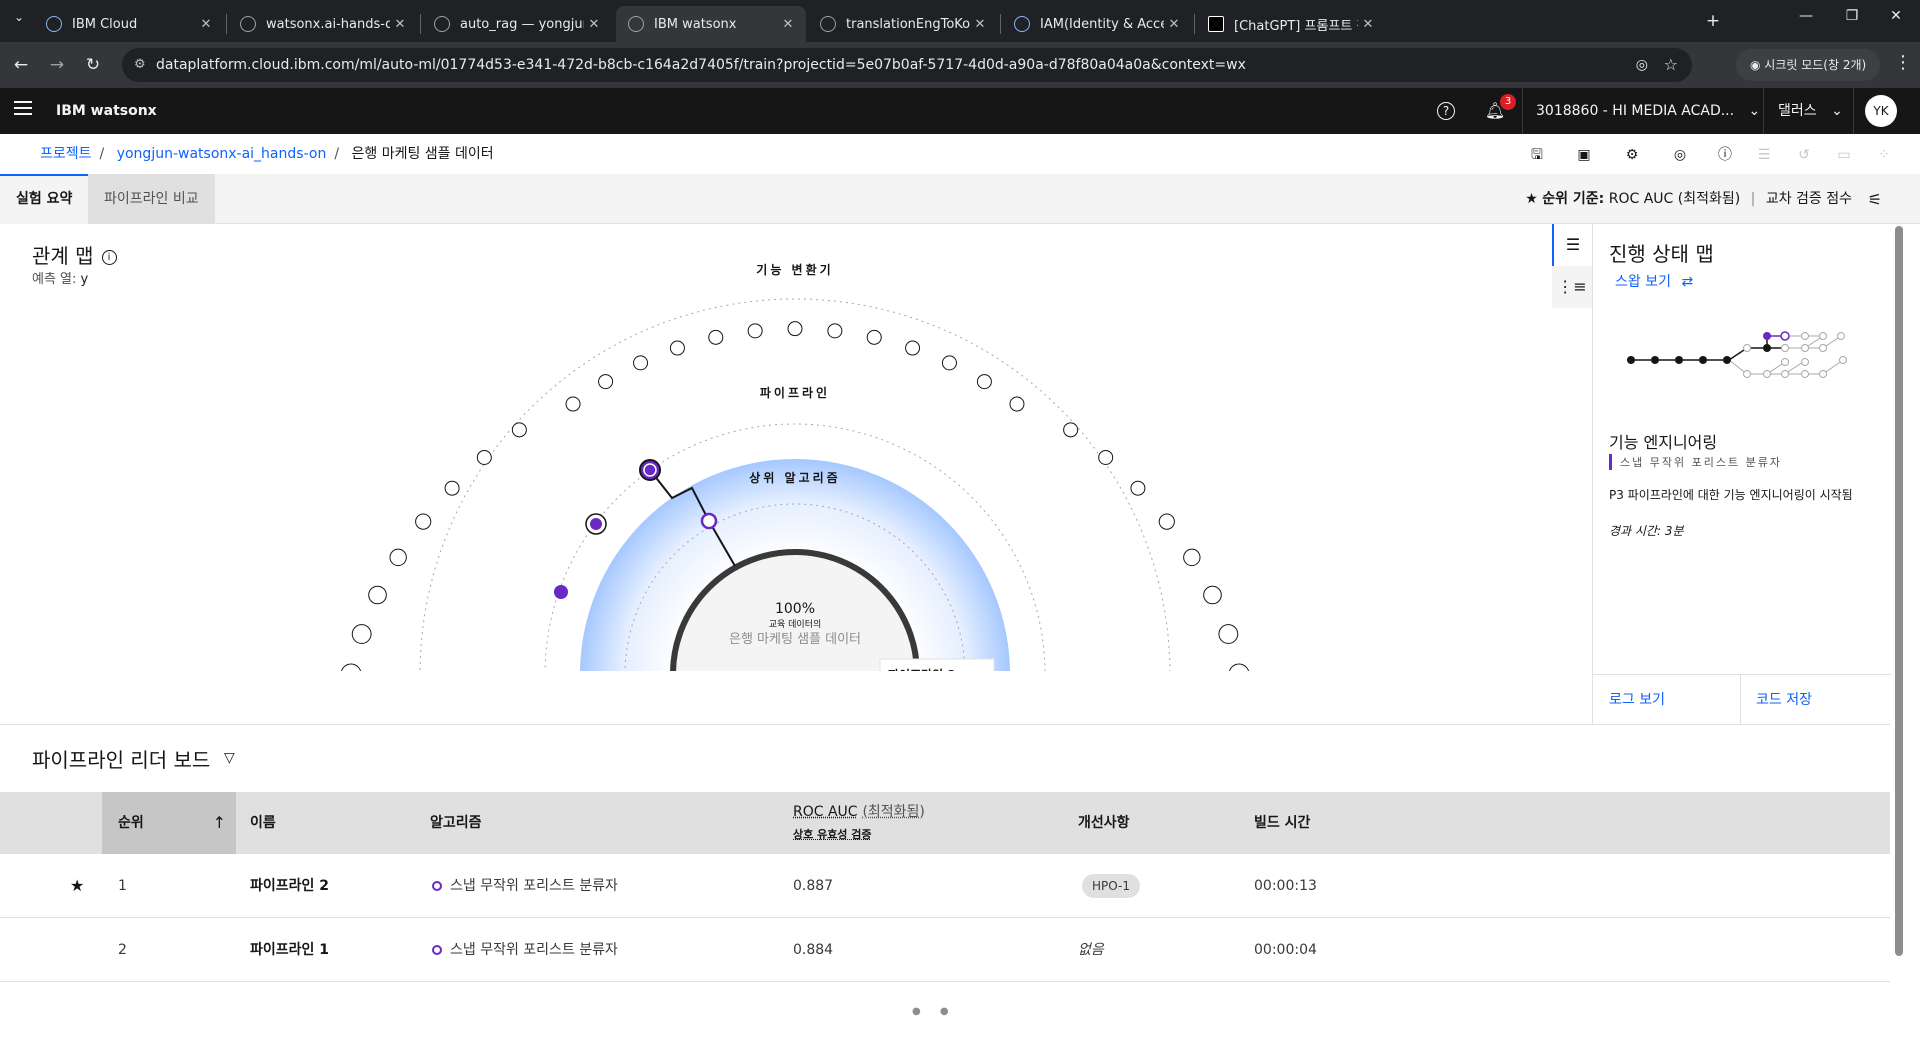  Describe the element at coordinates (289, 950) in the screenshot. I see `pipeline-name-cell: 파이프라인 1` at that location.